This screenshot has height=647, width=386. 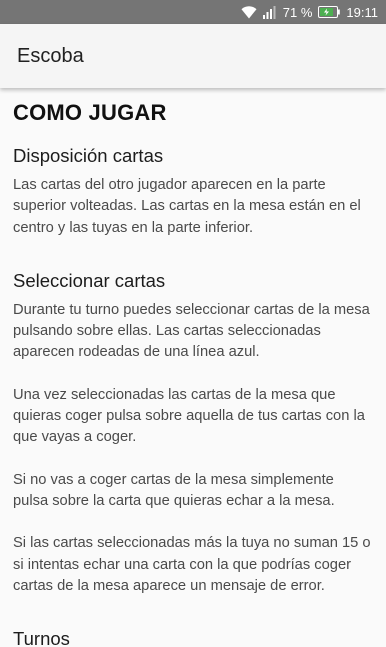 What do you see at coordinates (269, 12) in the screenshot?
I see `signal-icon` at bounding box center [269, 12].